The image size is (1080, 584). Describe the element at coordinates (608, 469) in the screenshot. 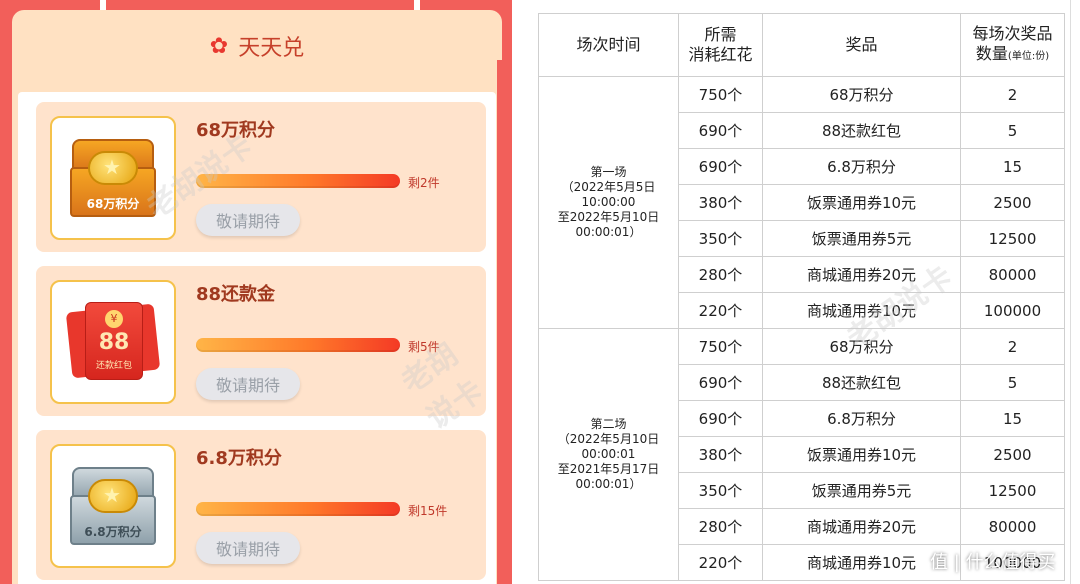

I see `session-time-line: 至2021年5月17日` at that location.